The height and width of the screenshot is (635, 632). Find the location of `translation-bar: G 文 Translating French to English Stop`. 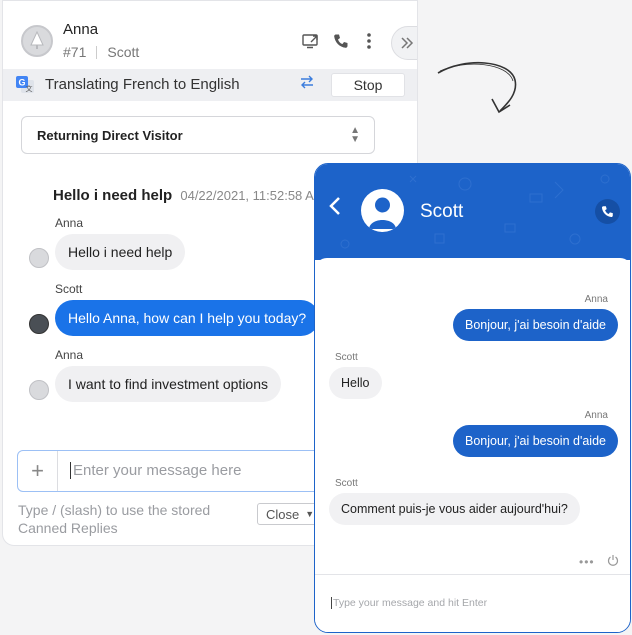

translation-bar: G 文 Translating French to English Stop is located at coordinates (210, 85).